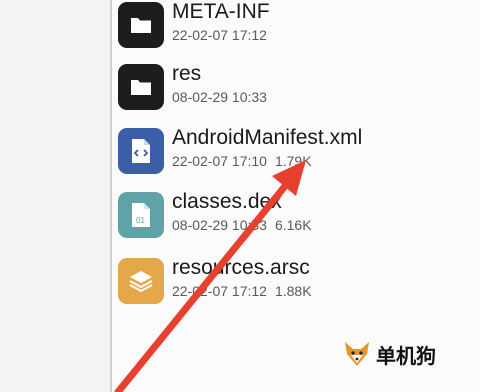  Describe the element at coordinates (406, 355) in the screenshot. I see `watermark-text: 单机狗` at that location.